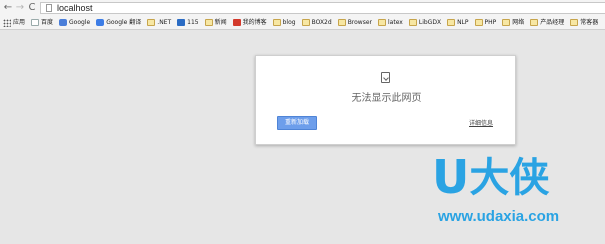 Image resolution: width=605 pixels, height=244 pixels. I want to click on bookmark-label: .NET, so click(164, 22).